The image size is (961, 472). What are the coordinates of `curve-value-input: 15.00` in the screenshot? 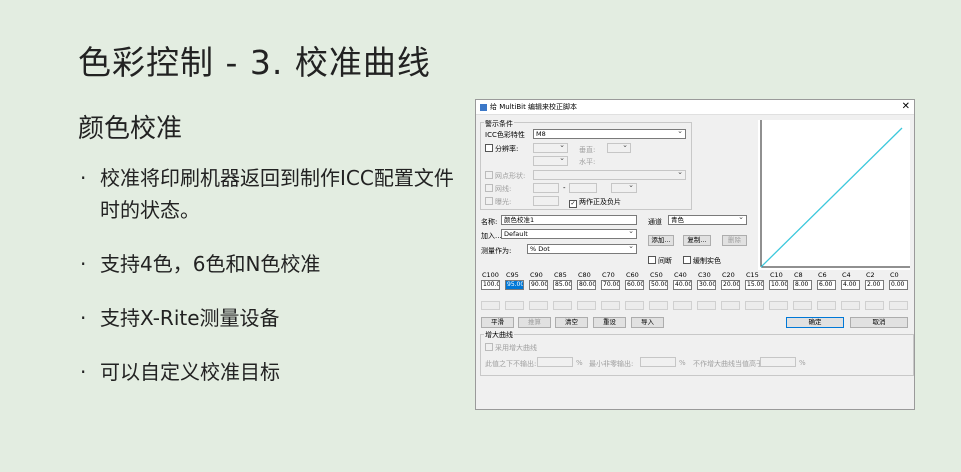 It's located at (754, 285).